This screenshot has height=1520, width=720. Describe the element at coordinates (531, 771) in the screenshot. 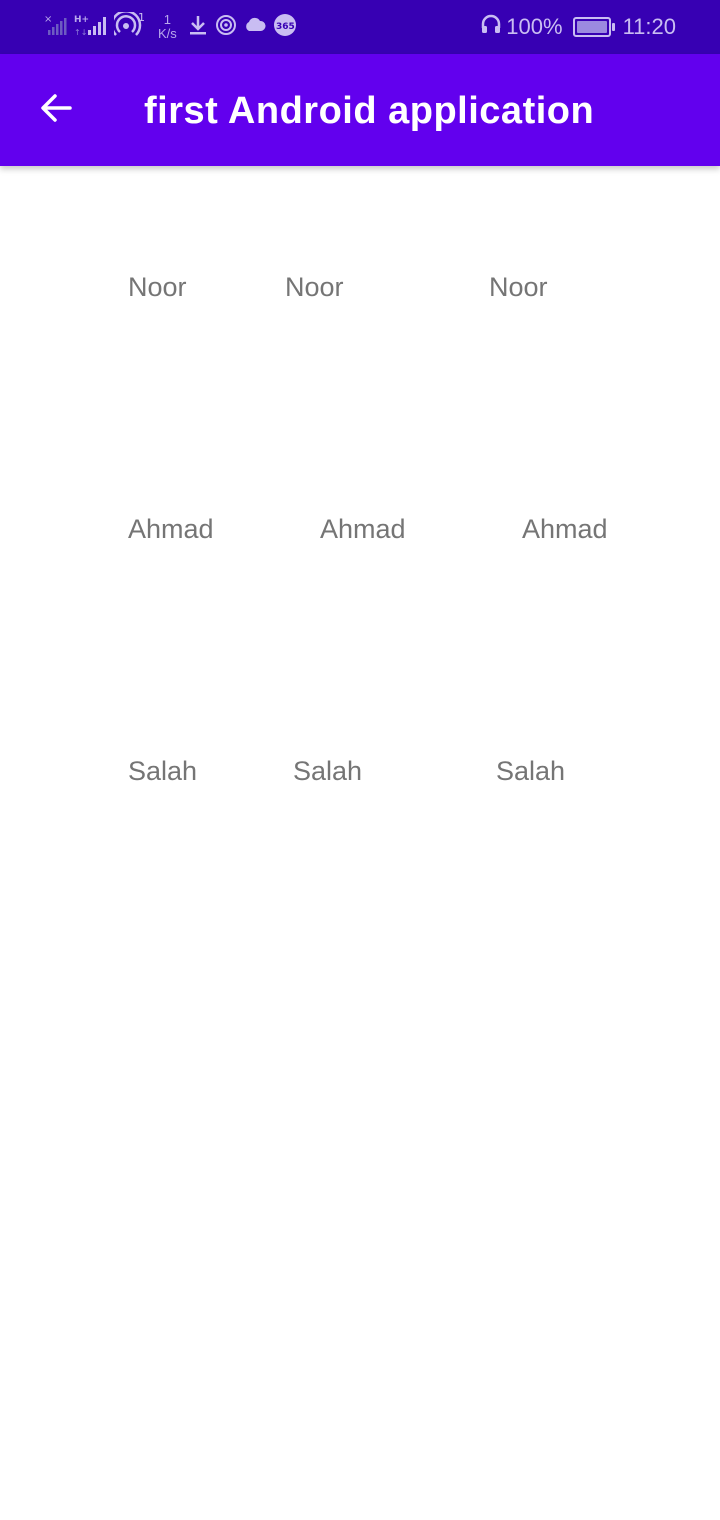

I see `grid-cell-salah-3: Salah` at that location.